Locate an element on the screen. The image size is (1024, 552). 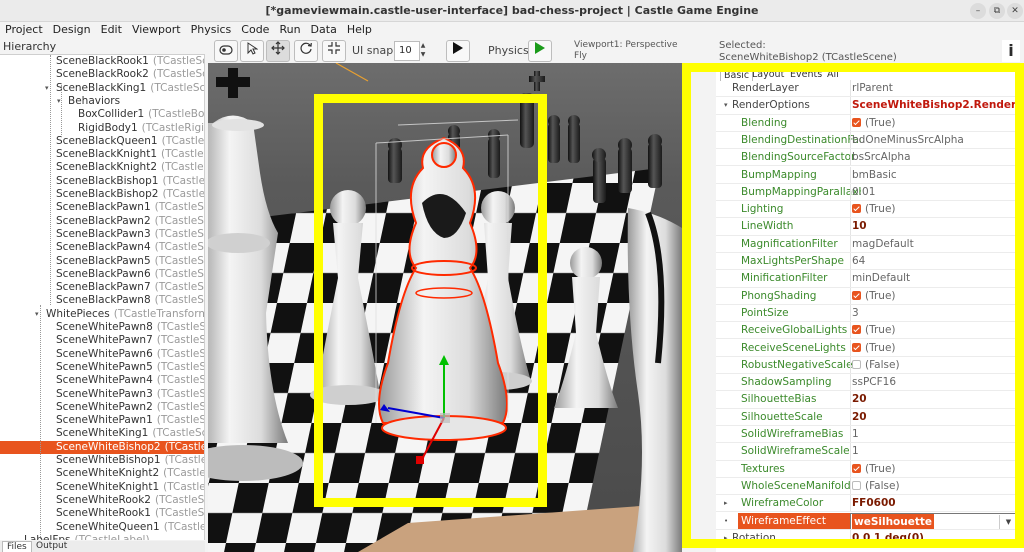
tree-item: SceneWhiteRook2(TCastleScene) is located at coordinates (102, 500).